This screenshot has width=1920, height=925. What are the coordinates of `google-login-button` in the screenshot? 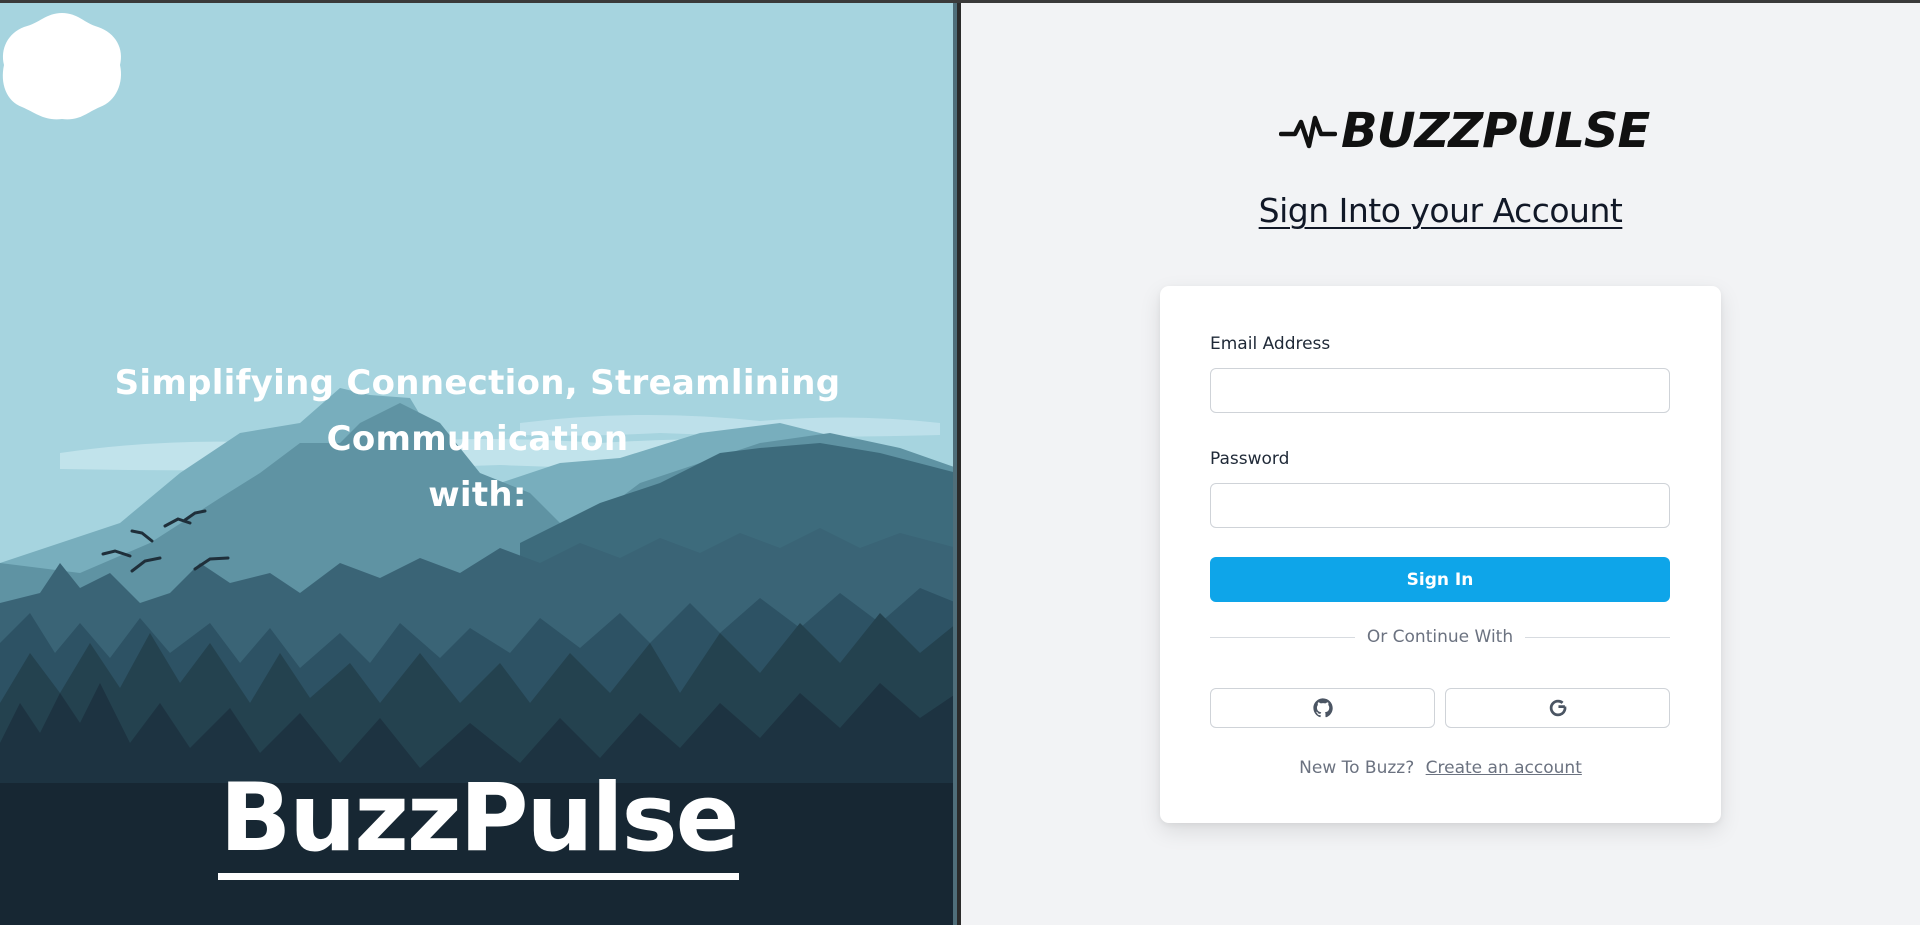 It's located at (1557, 708).